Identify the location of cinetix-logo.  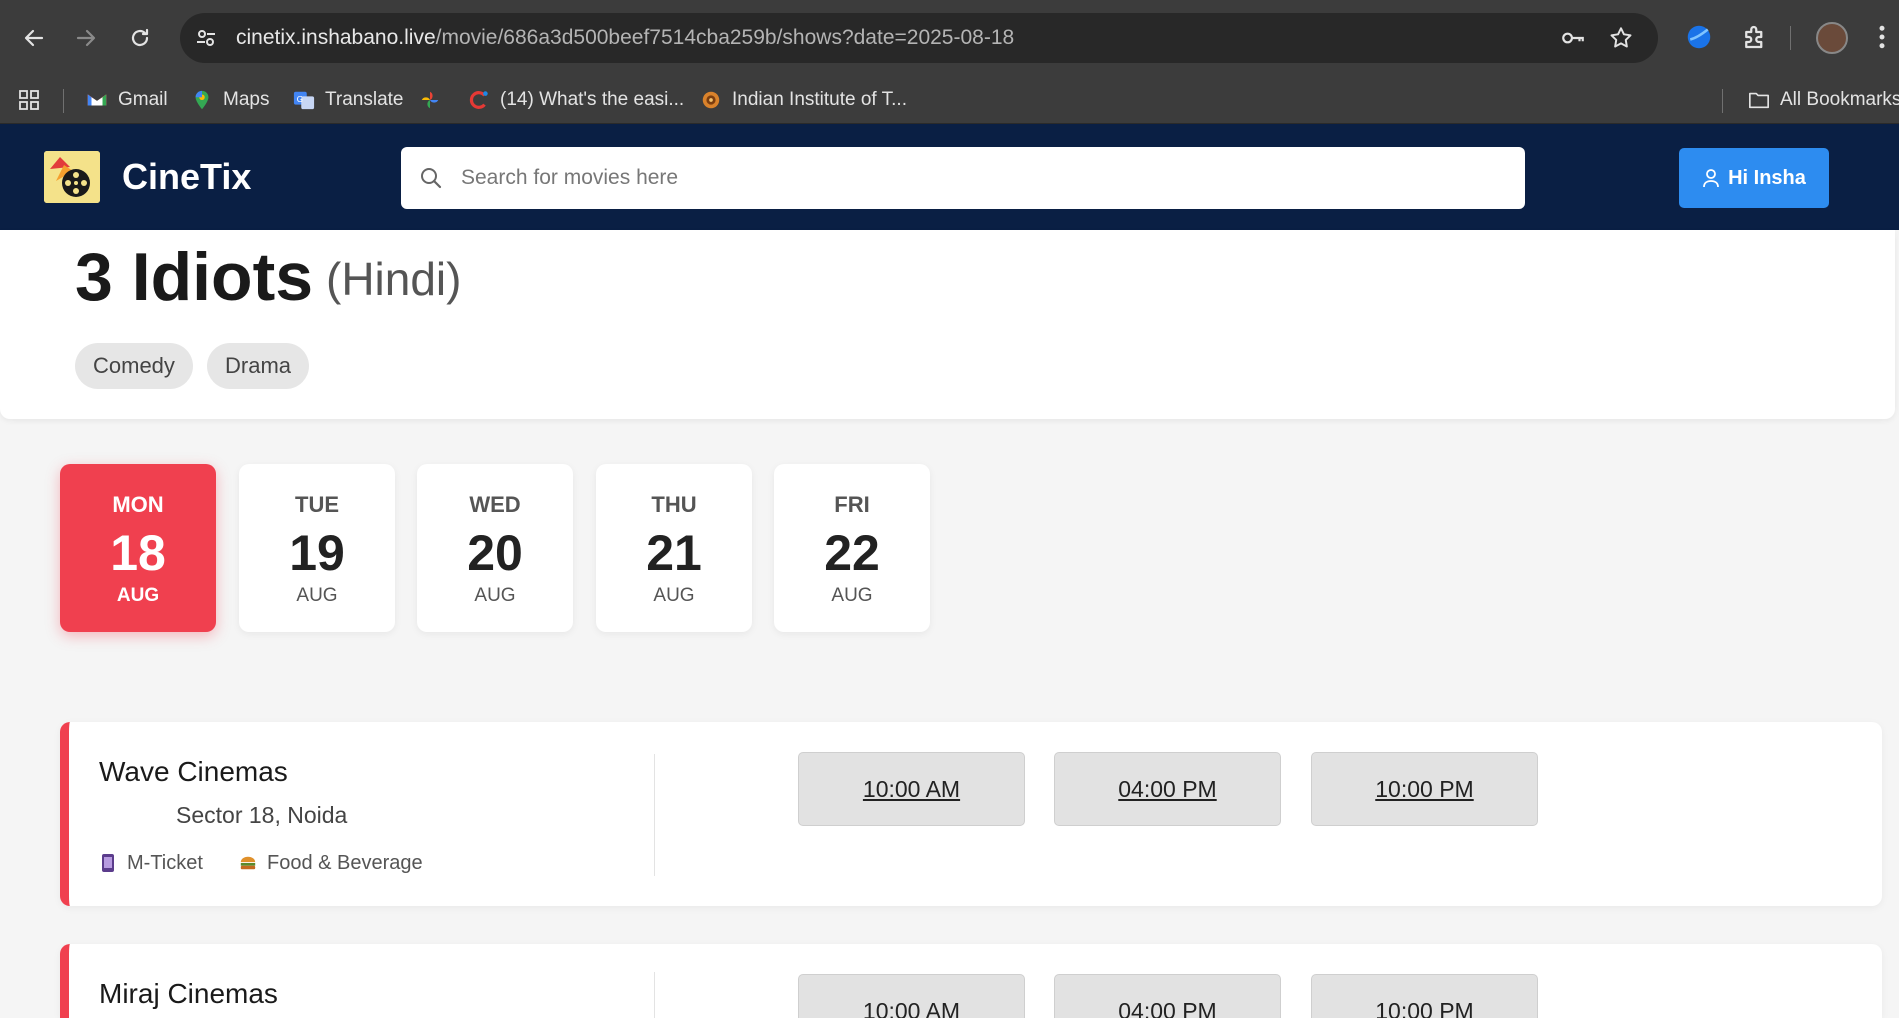
(72, 177).